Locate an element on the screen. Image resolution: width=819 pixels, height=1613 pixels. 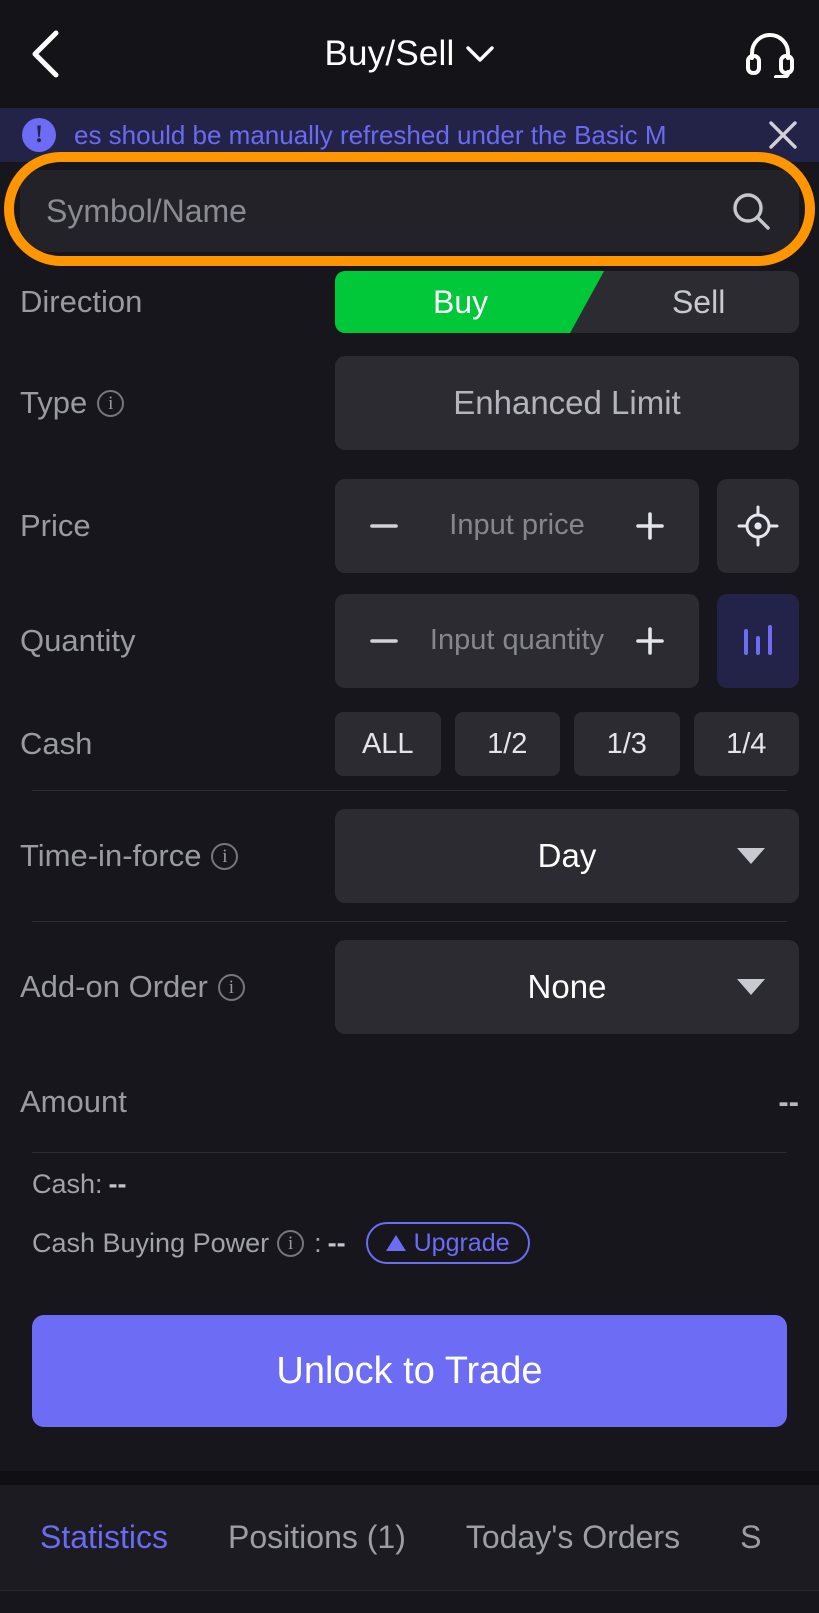
time-in-force-select: Day is located at coordinates (567, 856).